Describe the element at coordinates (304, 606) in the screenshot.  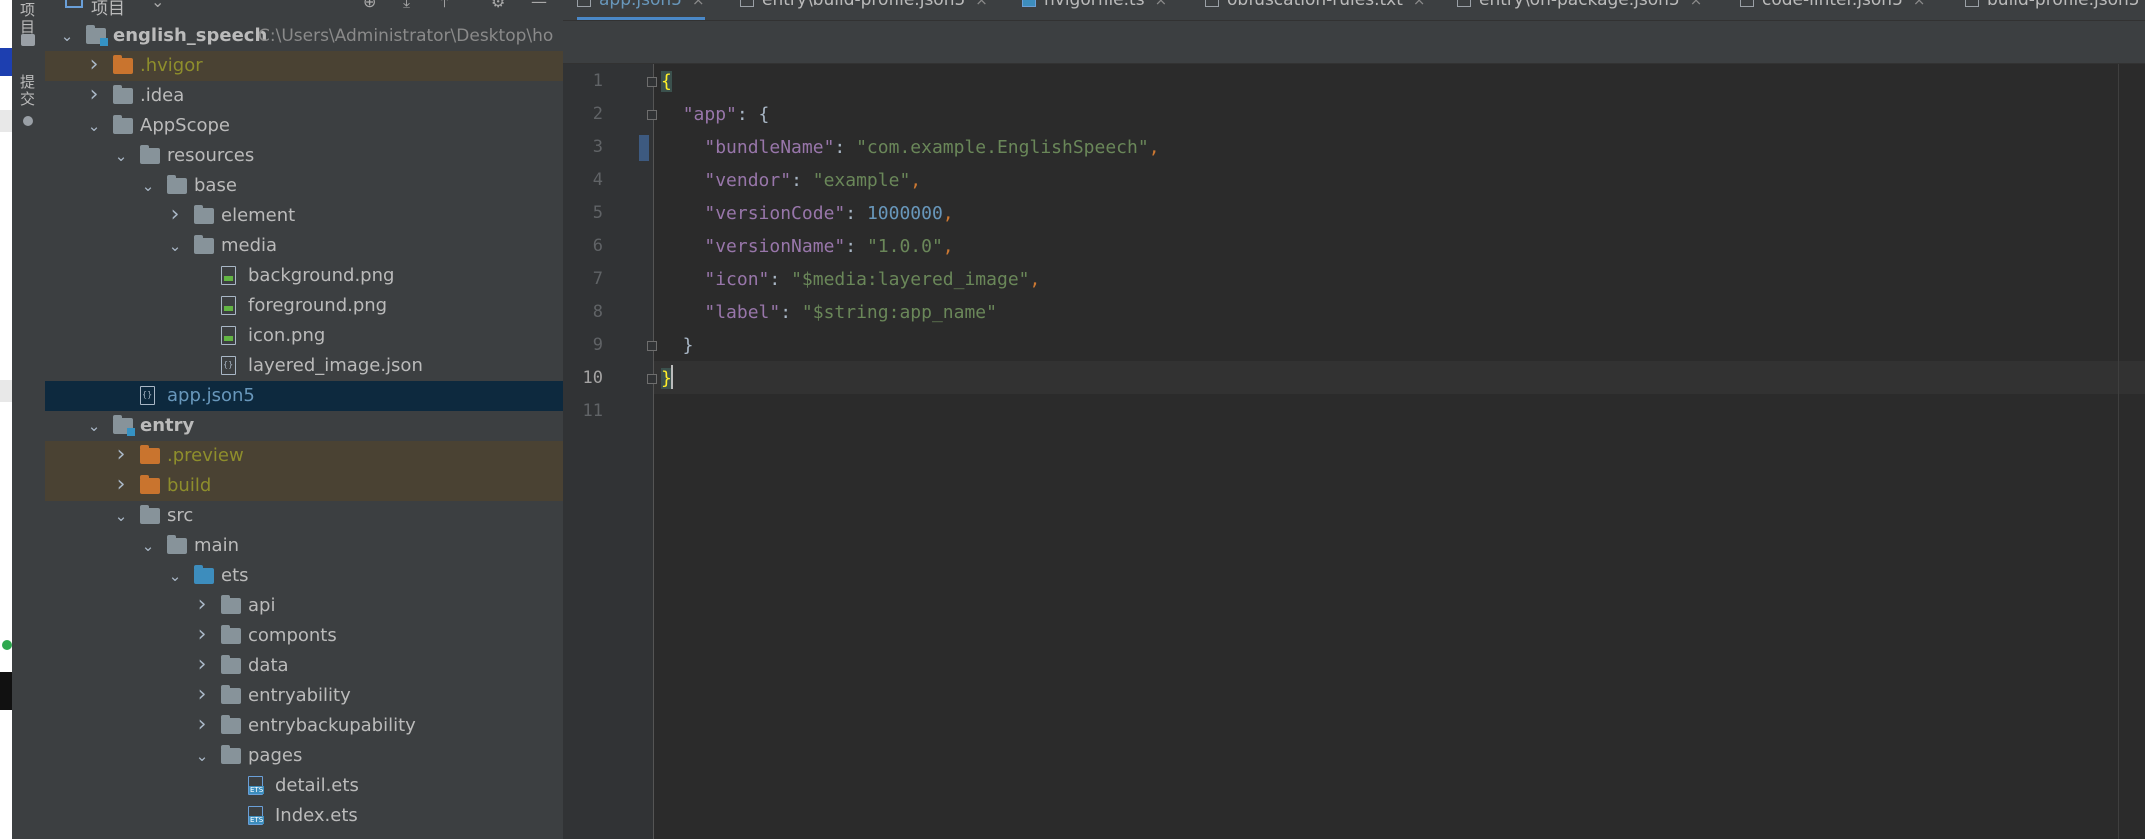
I see `tree-item-api: › api` at that location.